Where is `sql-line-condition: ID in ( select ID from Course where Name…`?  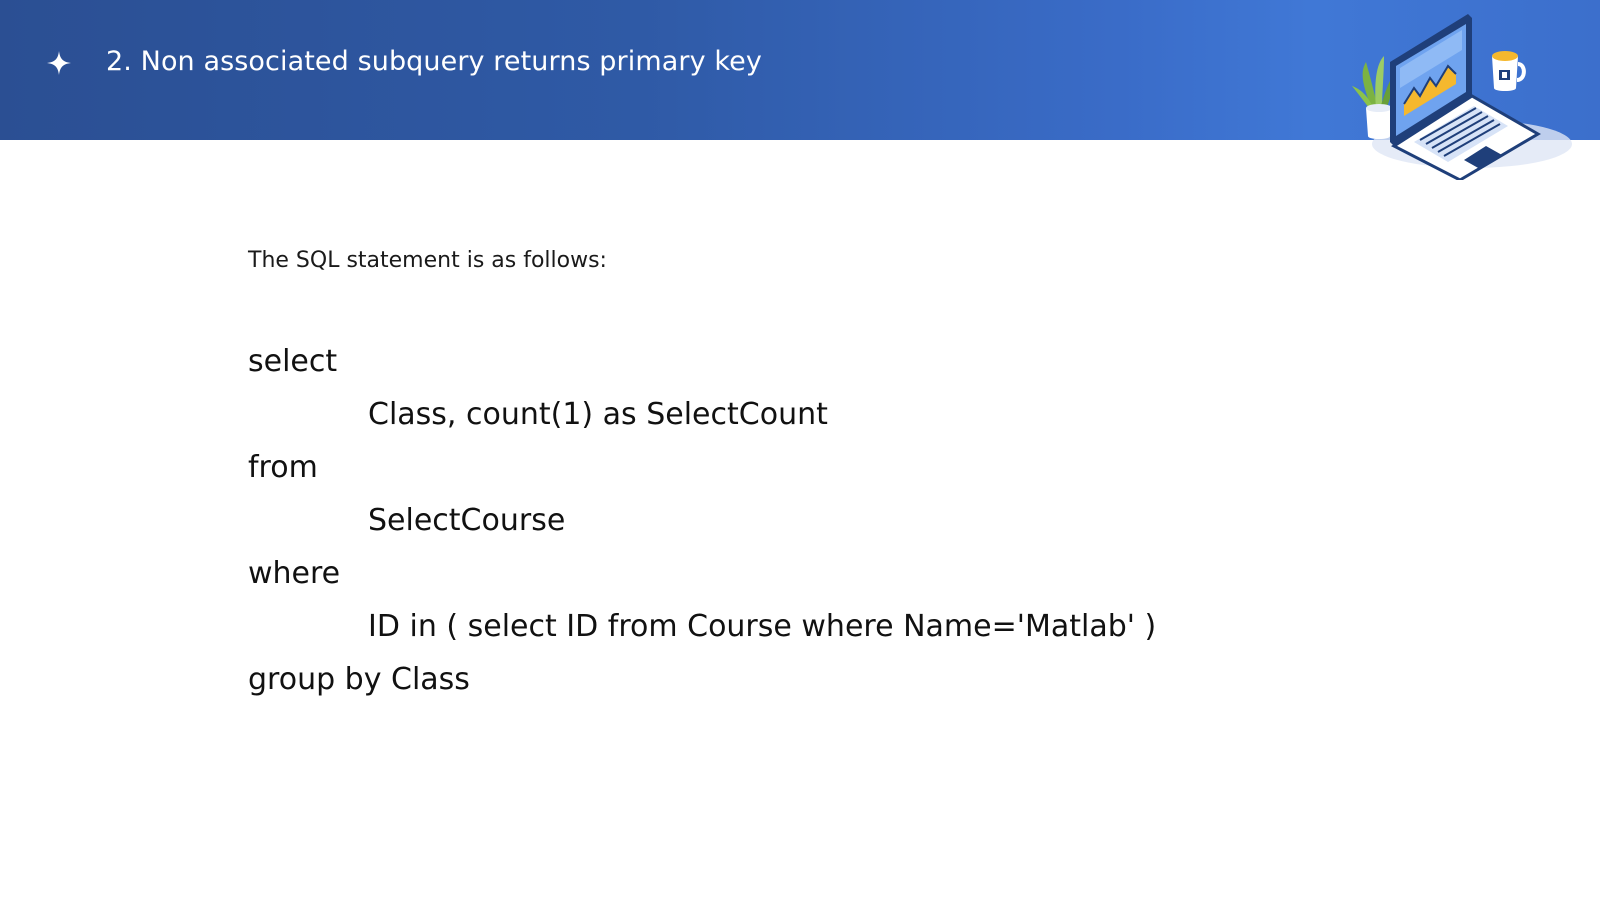 sql-line-condition: ID in ( select ID from Course where Name… is located at coordinates (762, 626).